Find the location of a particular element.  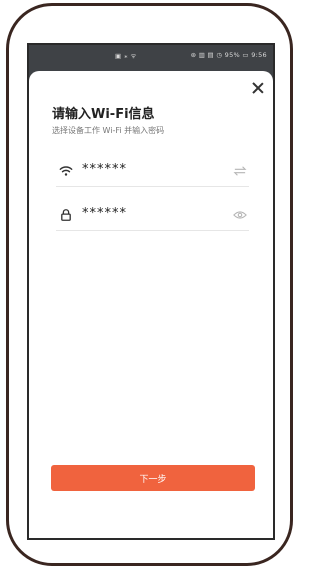

next-button: 下一步 is located at coordinates (153, 478).